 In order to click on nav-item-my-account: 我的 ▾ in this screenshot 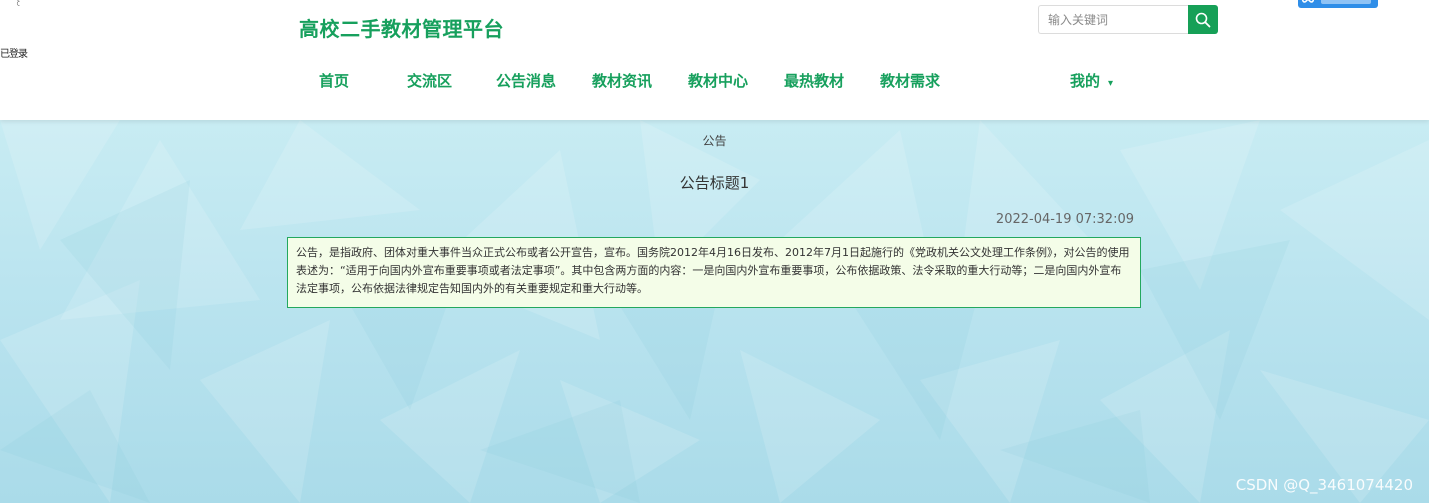, I will do `click(1091, 80)`.